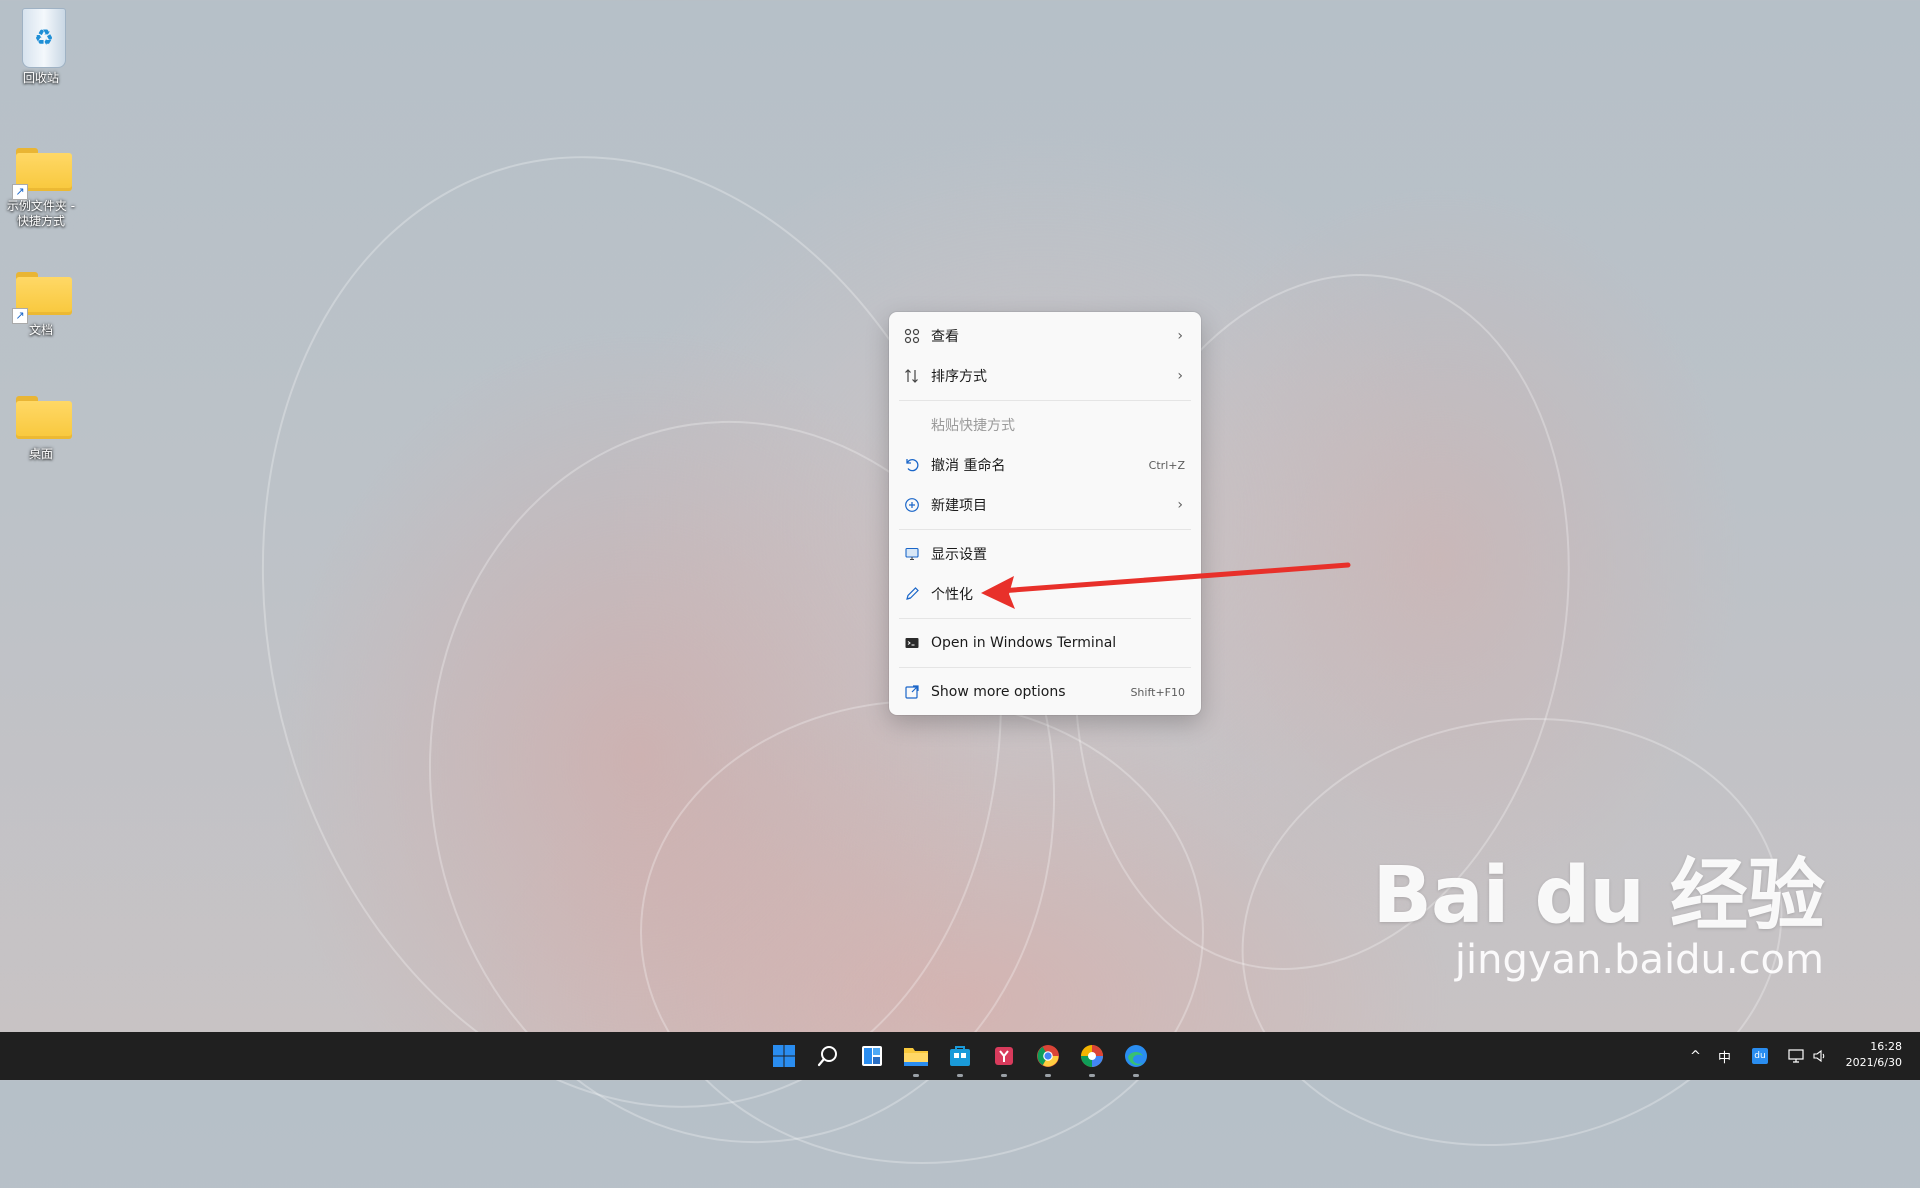 The height and width of the screenshot is (1188, 1920). What do you see at coordinates (872, 1056) in the screenshot?
I see `widgets-icon` at bounding box center [872, 1056].